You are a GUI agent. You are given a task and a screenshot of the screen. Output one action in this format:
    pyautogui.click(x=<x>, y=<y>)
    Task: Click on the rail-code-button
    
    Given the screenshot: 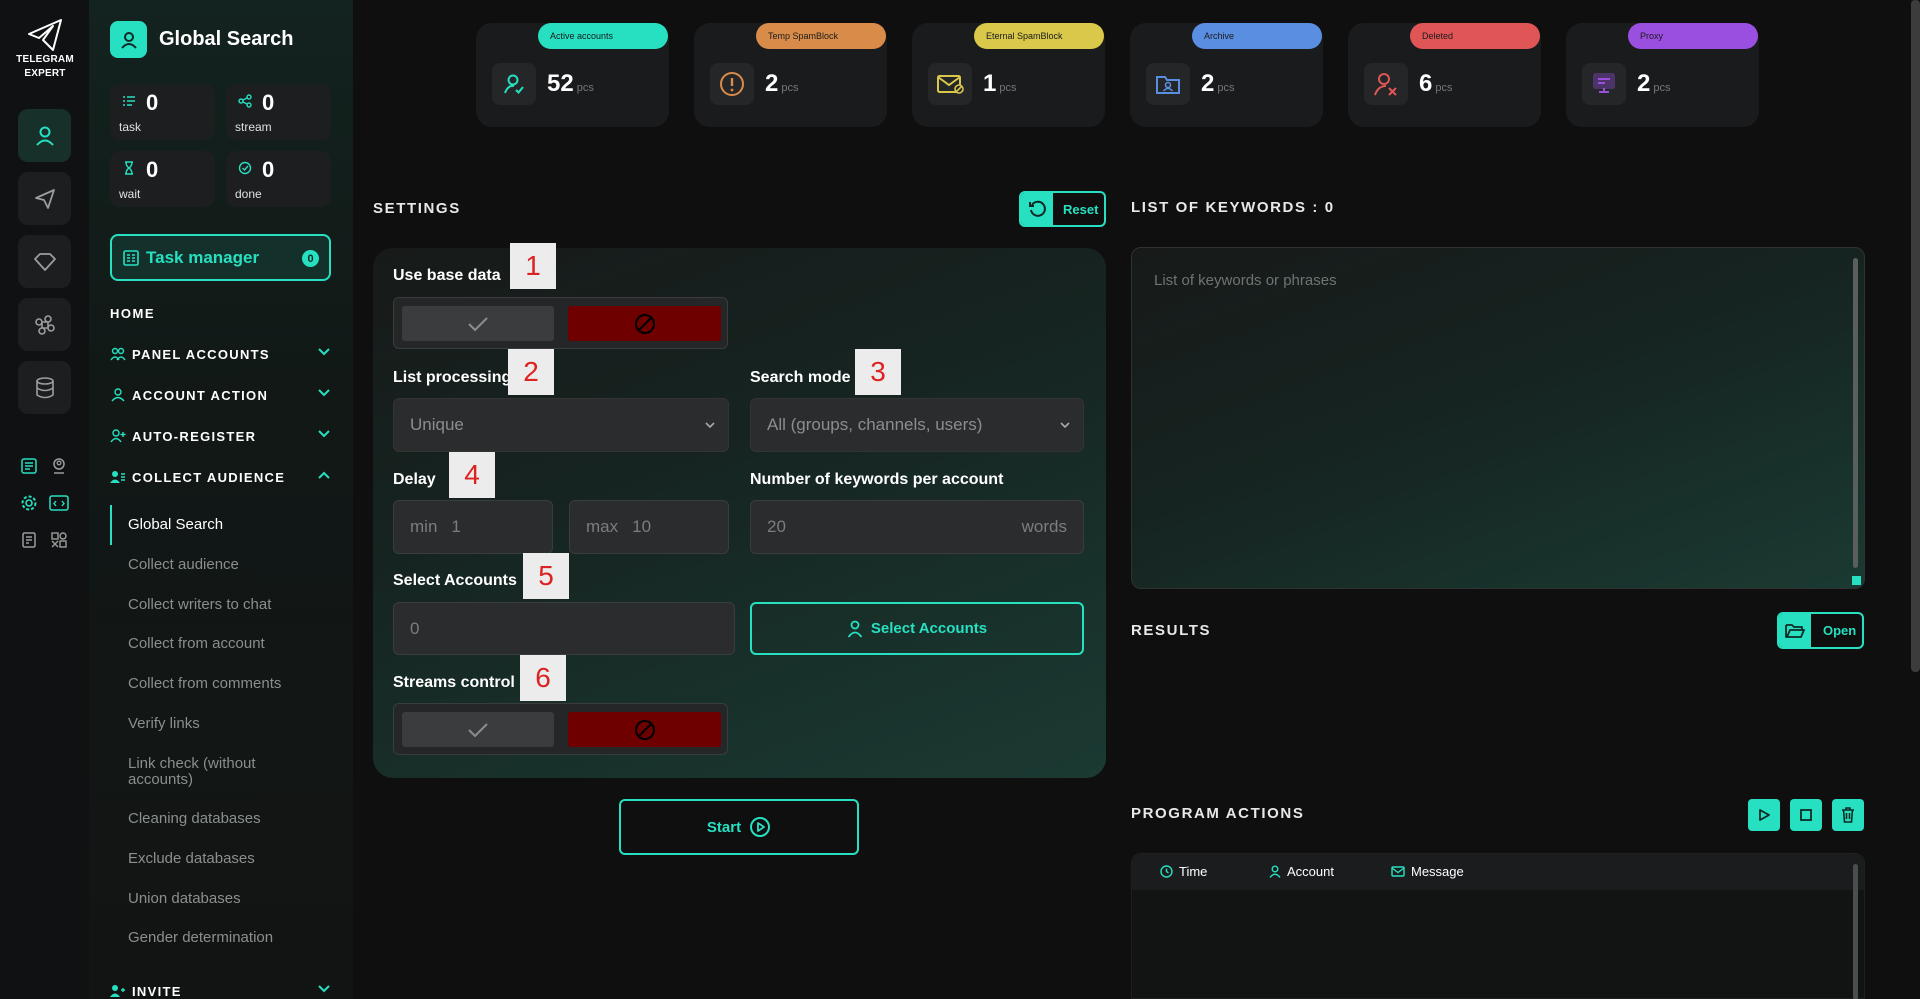 What is the action you would take?
    pyautogui.click(x=59, y=503)
    